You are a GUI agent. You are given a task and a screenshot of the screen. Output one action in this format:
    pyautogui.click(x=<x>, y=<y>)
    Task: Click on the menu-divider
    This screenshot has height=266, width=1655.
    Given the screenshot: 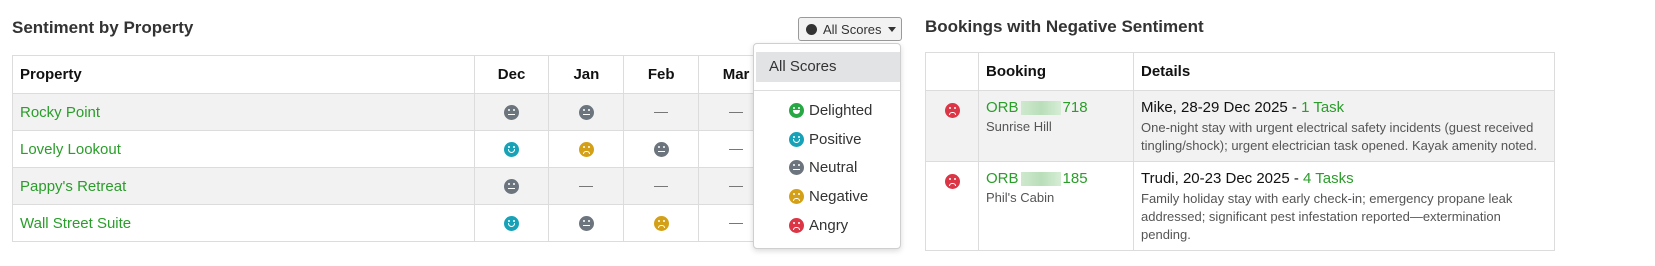 What is the action you would take?
    pyautogui.click(x=827, y=90)
    